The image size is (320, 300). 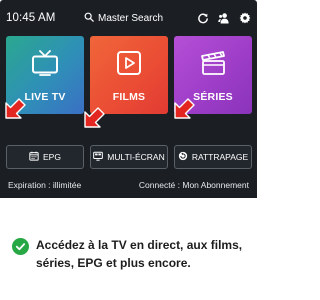 What do you see at coordinates (15, 109) in the screenshot?
I see `arrow-pointer-live-tv` at bounding box center [15, 109].